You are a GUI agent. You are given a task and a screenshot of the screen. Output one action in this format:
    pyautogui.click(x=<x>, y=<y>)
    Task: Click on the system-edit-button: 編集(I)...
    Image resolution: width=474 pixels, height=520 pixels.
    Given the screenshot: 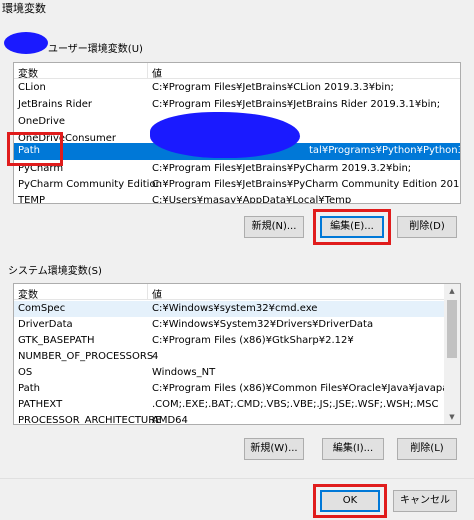 What is the action you would take?
    pyautogui.click(x=353, y=449)
    